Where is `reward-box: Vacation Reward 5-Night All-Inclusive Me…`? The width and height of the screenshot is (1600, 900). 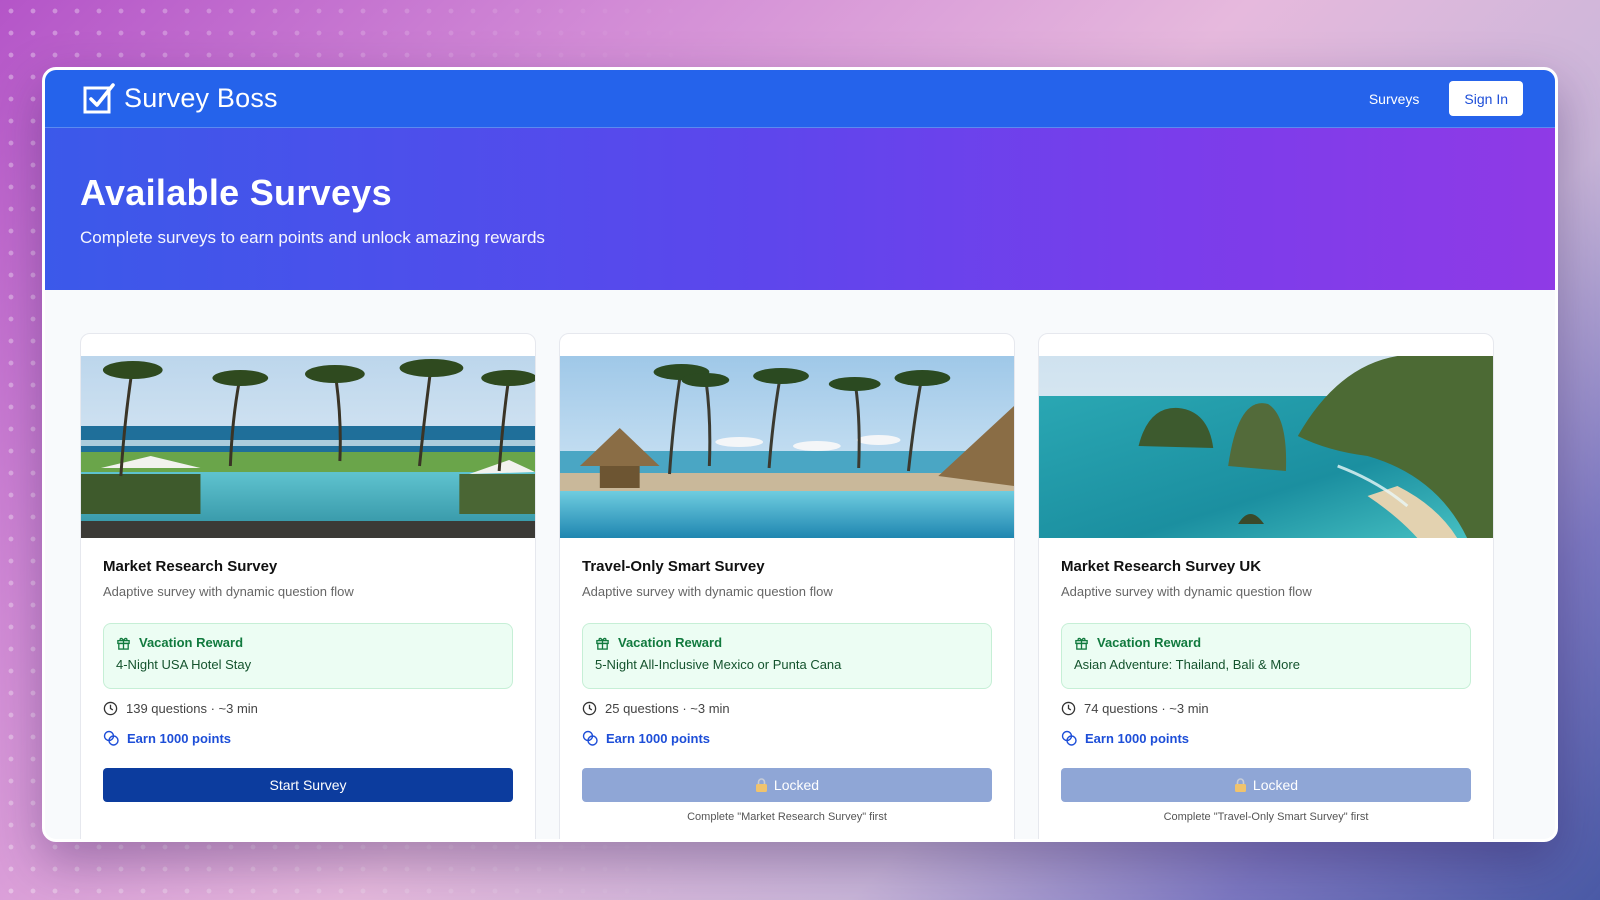
reward-box: Vacation Reward 5-Night All-Inclusive Me… is located at coordinates (787, 656).